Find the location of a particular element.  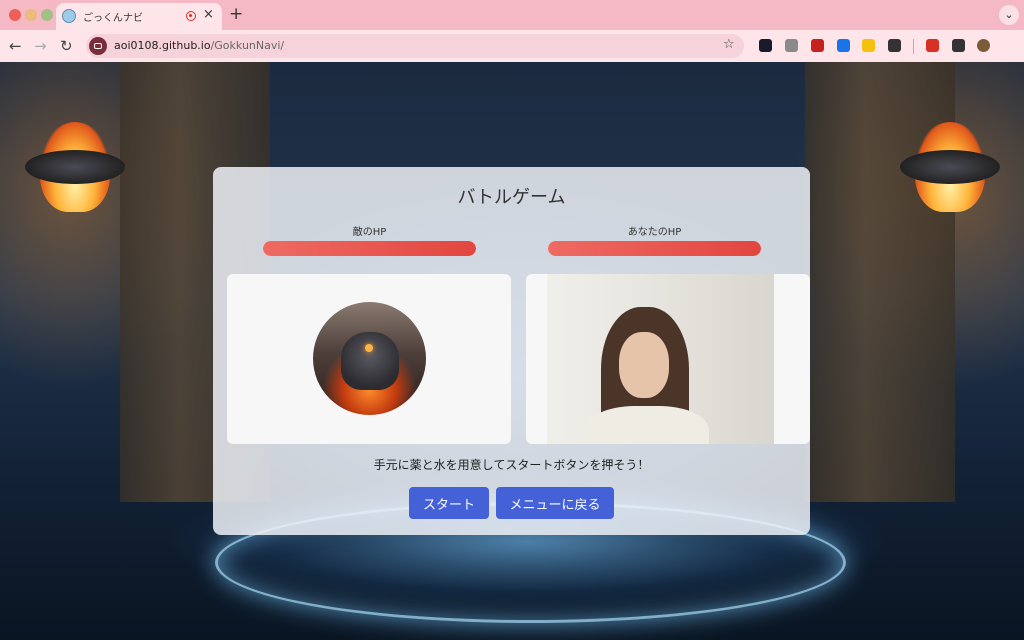

game-title: バトルゲーム is located at coordinates (511, 197).